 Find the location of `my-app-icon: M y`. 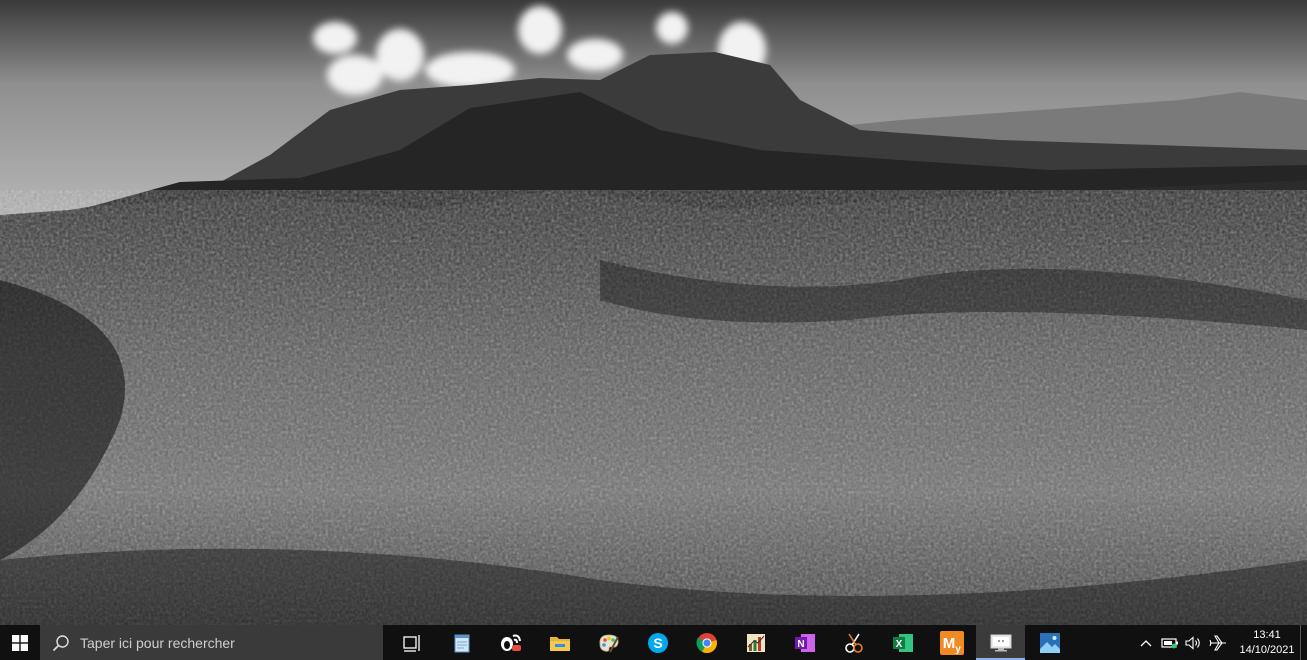

my-app-icon: M y is located at coordinates (951, 642).